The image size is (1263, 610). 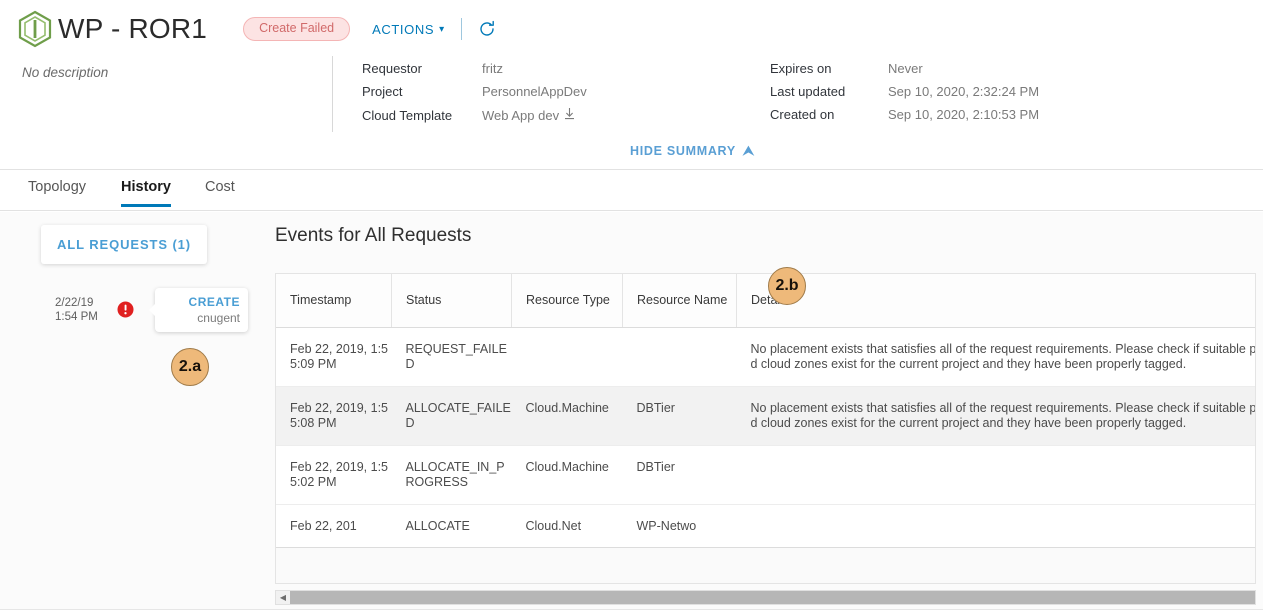 What do you see at coordinates (57, 191) in the screenshot?
I see `tab-topology: Topology` at bounding box center [57, 191].